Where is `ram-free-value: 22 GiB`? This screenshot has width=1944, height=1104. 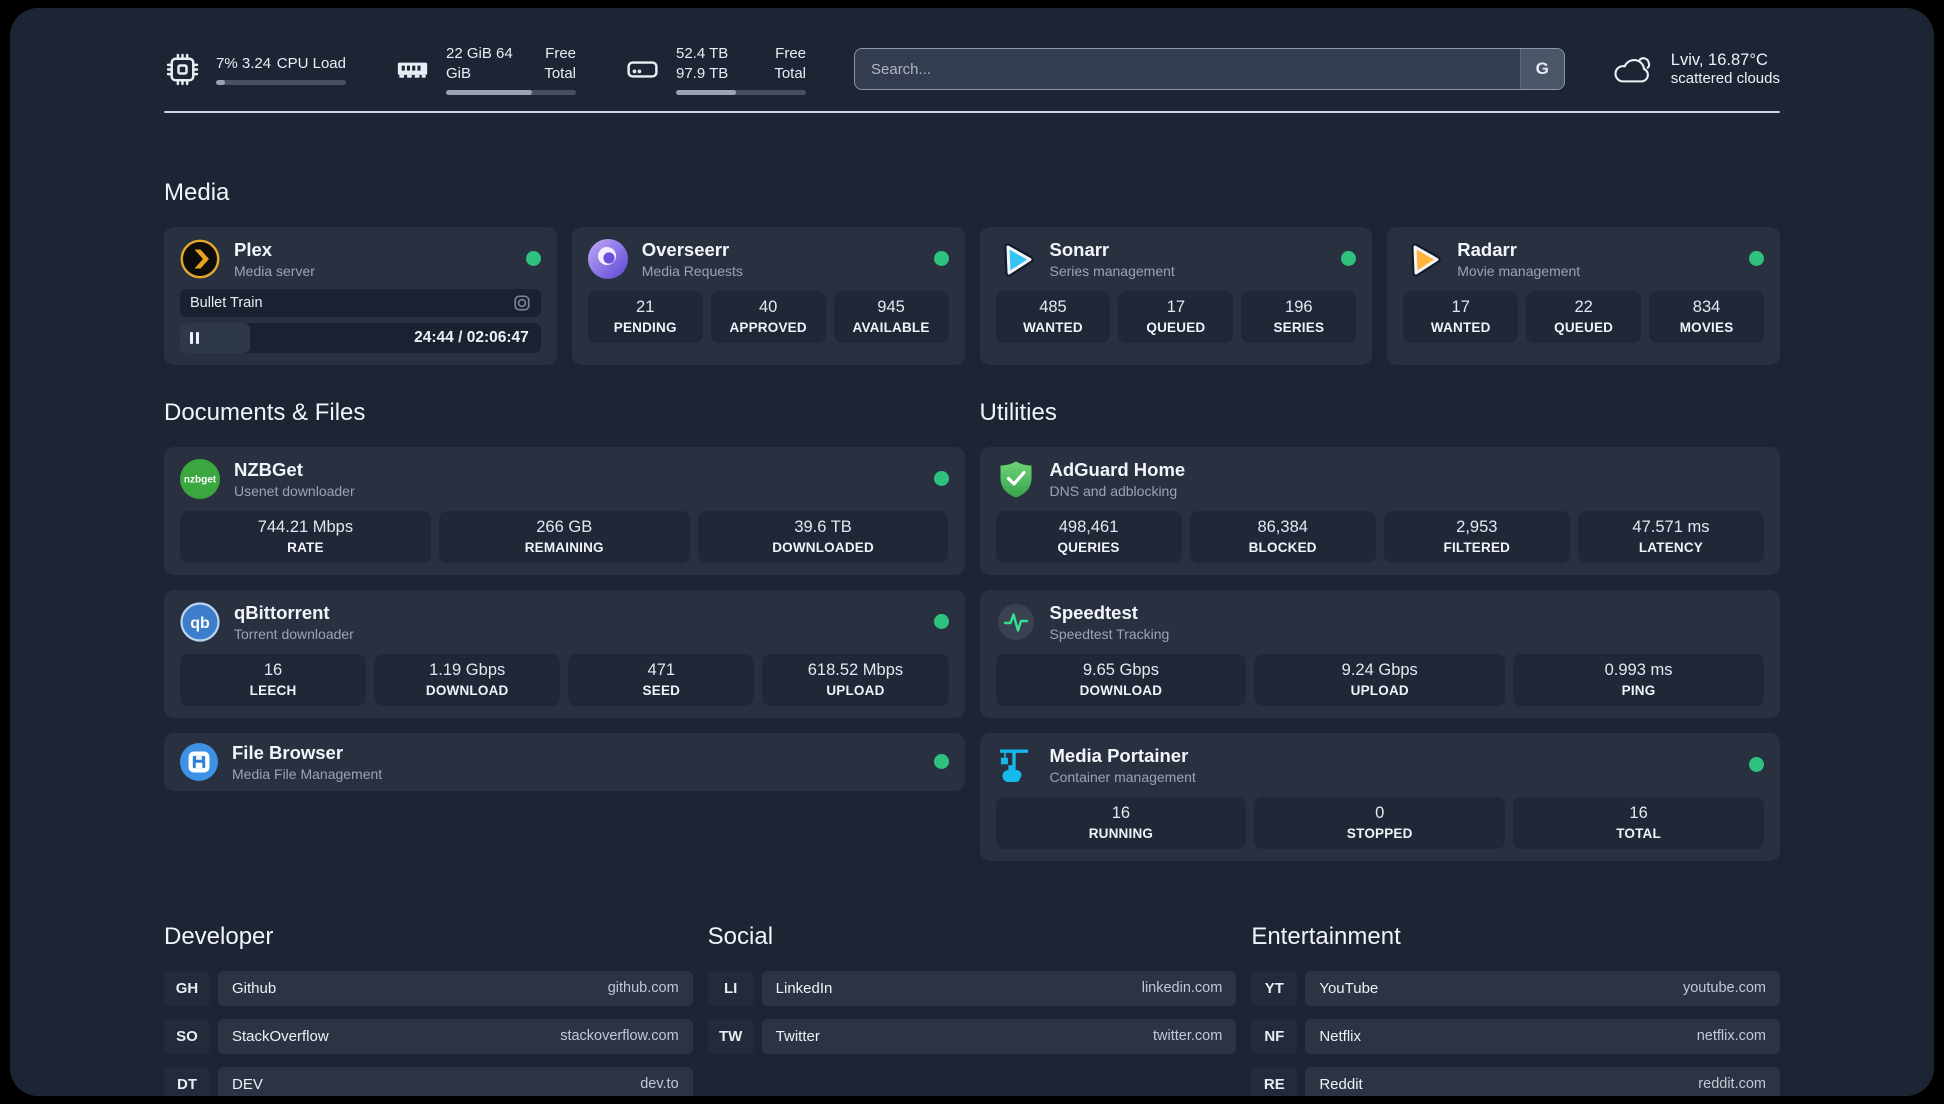 ram-free-value: 22 GiB is located at coordinates (469, 53).